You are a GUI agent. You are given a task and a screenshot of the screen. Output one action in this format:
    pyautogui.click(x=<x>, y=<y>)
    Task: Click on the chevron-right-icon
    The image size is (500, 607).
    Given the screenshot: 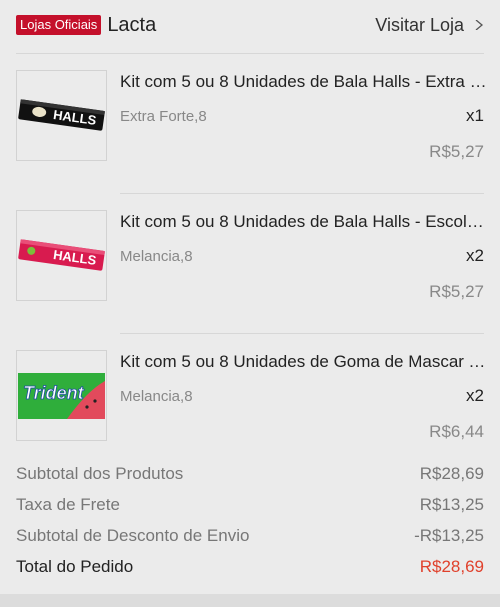 What is the action you would take?
    pyautogui.click(x=479, y=25)
    